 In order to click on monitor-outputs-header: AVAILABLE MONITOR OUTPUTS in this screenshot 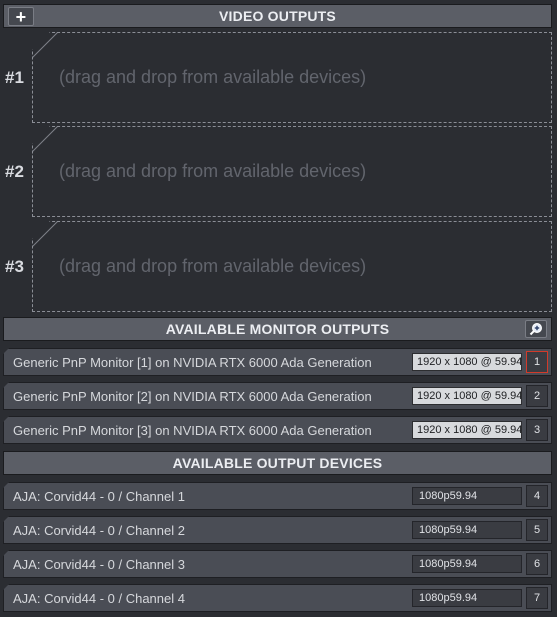, I will do `click(277, 329)`.